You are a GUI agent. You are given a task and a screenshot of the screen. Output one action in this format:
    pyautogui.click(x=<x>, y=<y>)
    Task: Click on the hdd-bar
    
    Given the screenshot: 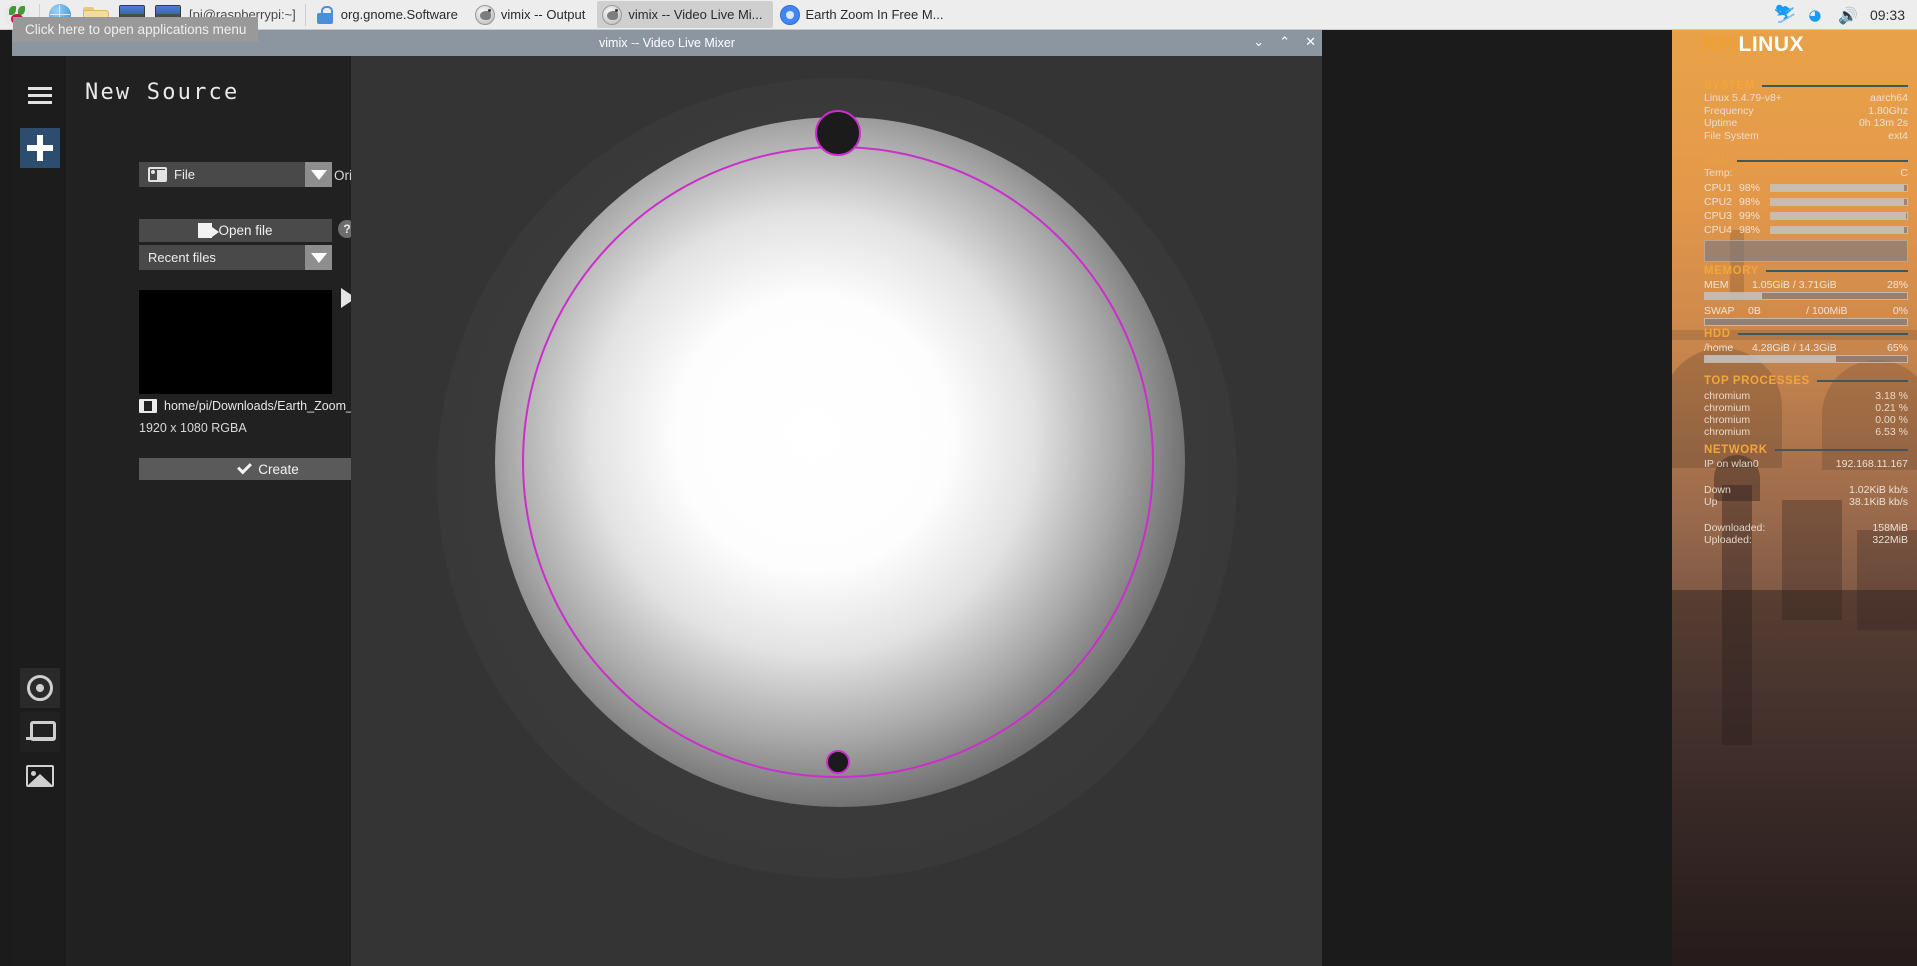 What is the action you would take?
    pyautogui.click(x=1806, y=359)
    